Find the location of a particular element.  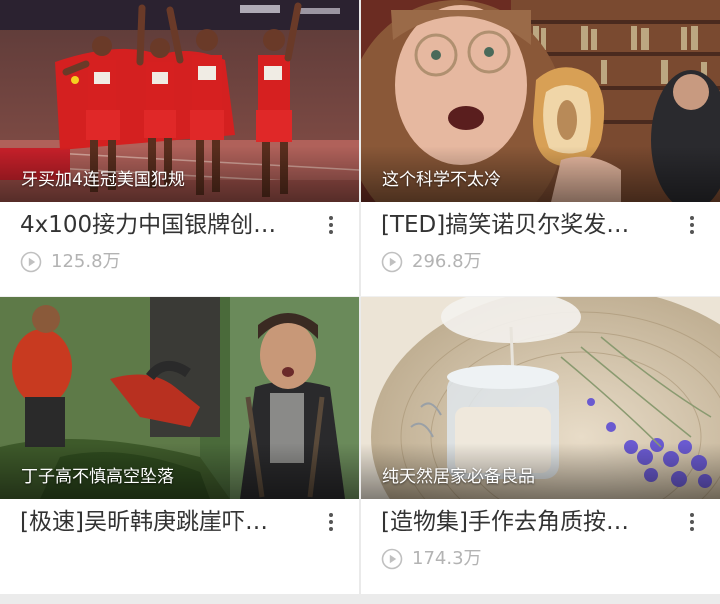

view-count: 174.3万 is located at coordinates (447, 558).